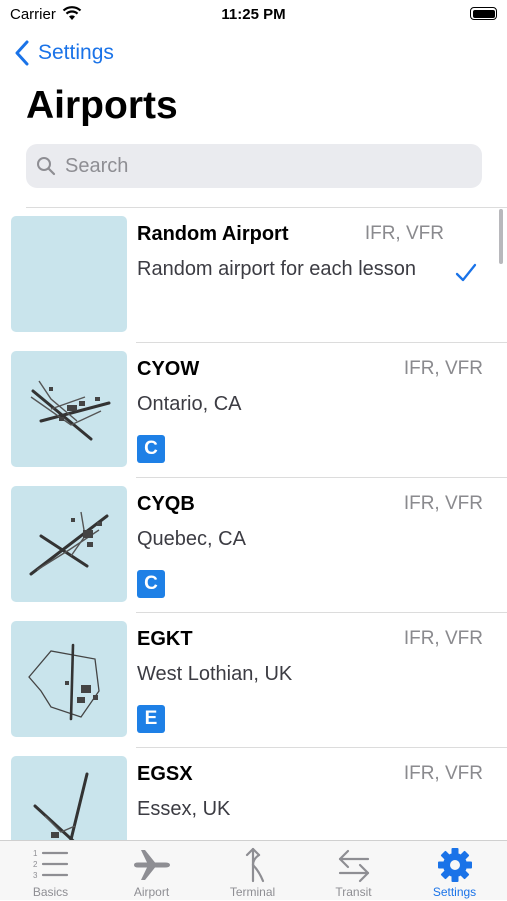 This screenshot has height=901, width=507. What do you see at coordinates (253, 794) in the screenshot?
I see `airport-row-egsx: EGSX IFR, VFR Essex, UK` at bounding box center [253, 794].